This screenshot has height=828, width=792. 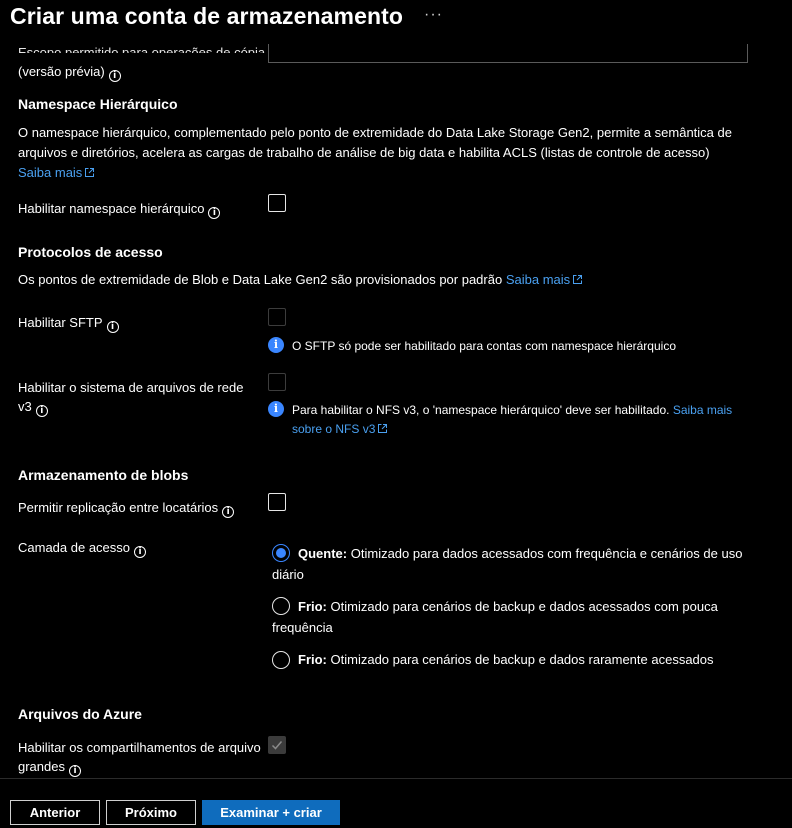 What do you see at coordinates (277, 203) in the screenshot?
I see `enable-hierarchical-checkbox` at bounding box center [277, 203].